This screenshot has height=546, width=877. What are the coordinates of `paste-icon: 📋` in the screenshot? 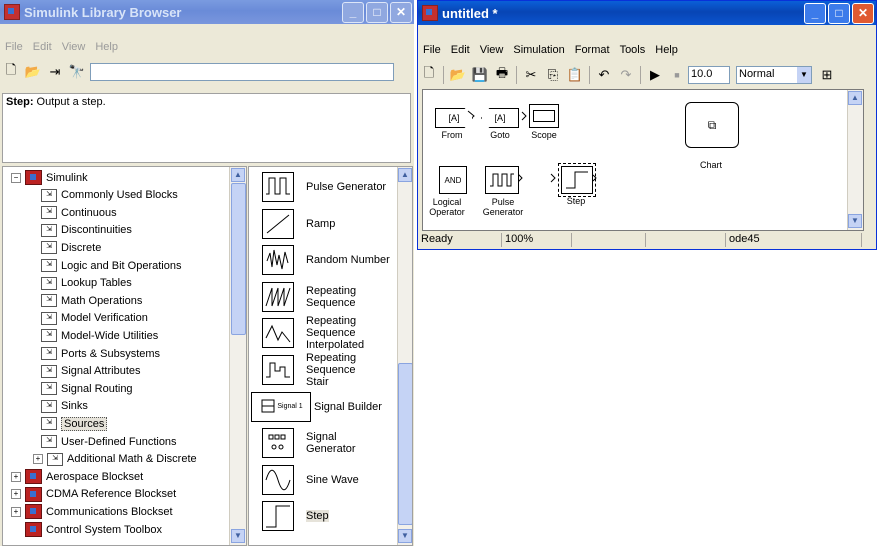 It's located at (575, 75).